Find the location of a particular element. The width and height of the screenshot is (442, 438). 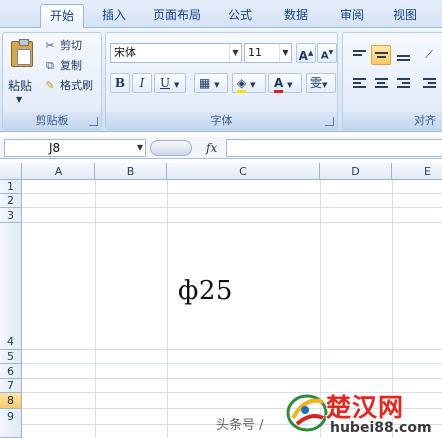

formula-input is located at coordinates (334, 148).